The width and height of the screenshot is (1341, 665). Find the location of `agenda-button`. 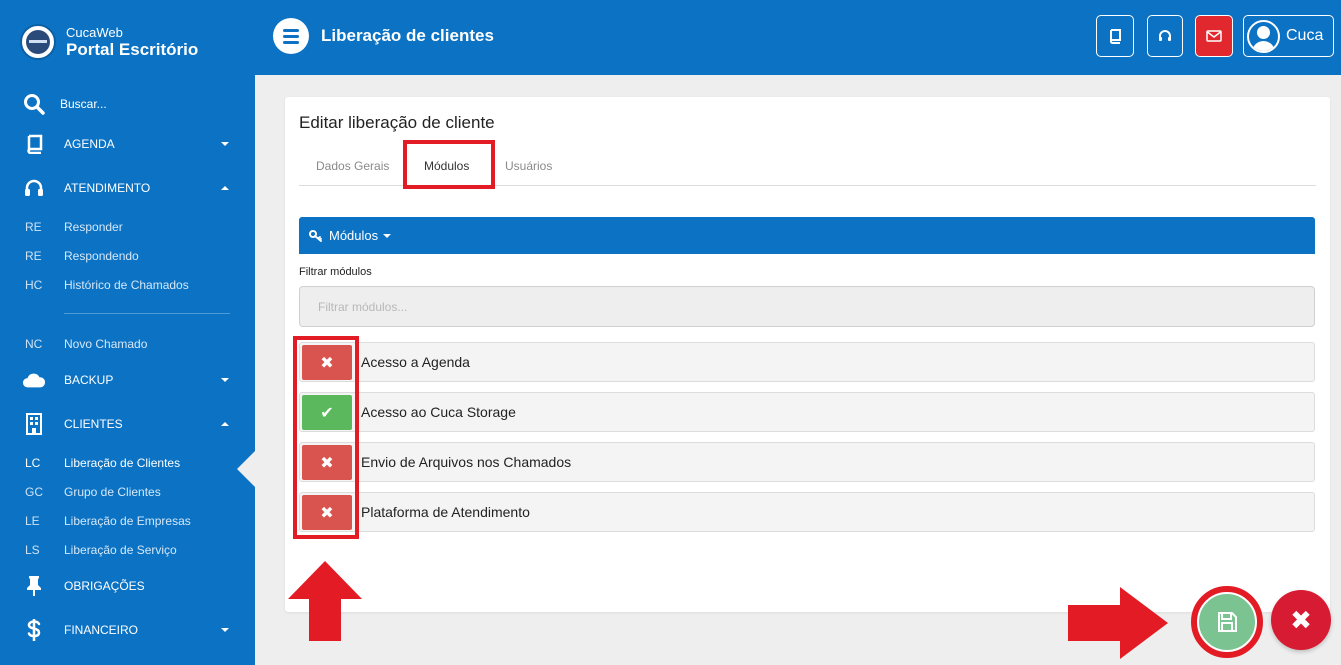

agenda-button is located at coordinates (1115, 36).